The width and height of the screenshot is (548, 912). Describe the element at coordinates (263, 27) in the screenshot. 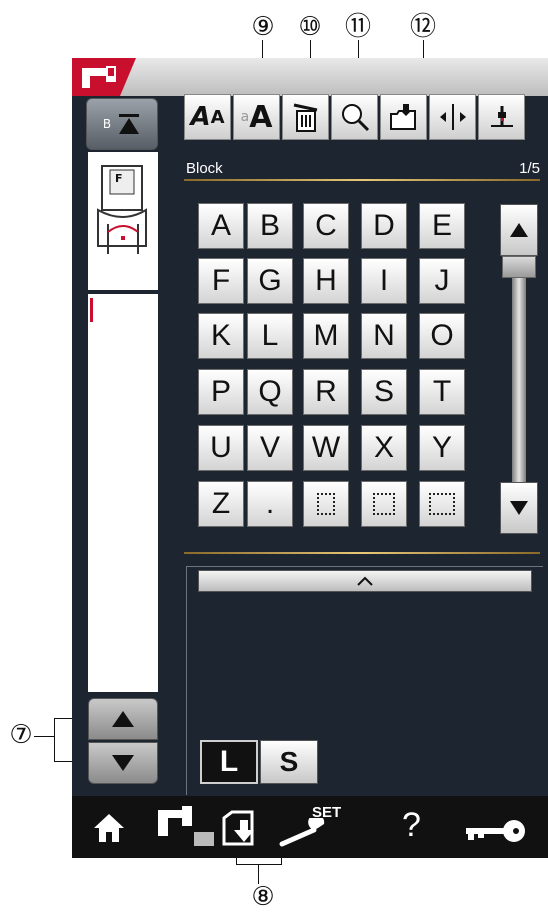

I see `callout-9: ⑨` at that location.